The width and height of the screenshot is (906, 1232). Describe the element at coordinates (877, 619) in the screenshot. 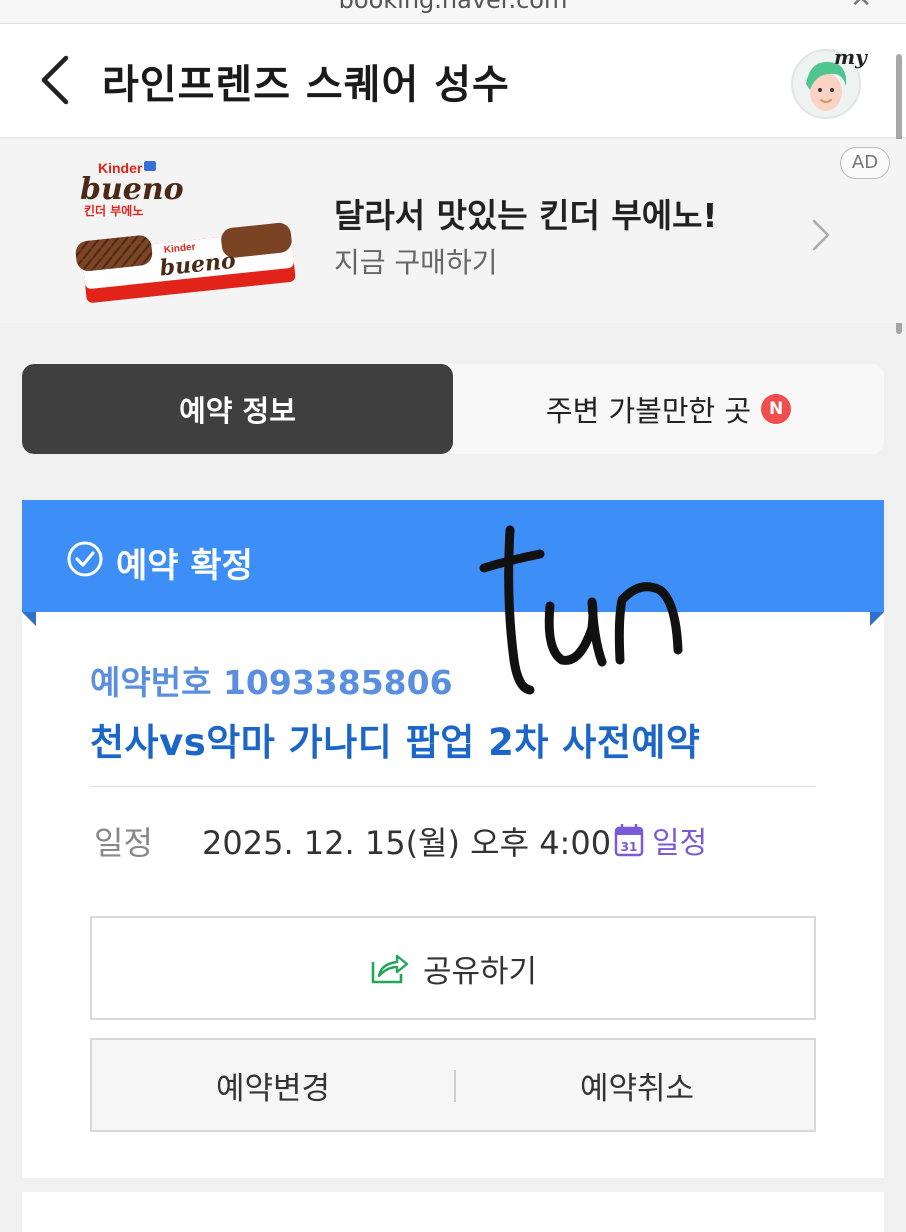

I see `card-fold-right` at that location.